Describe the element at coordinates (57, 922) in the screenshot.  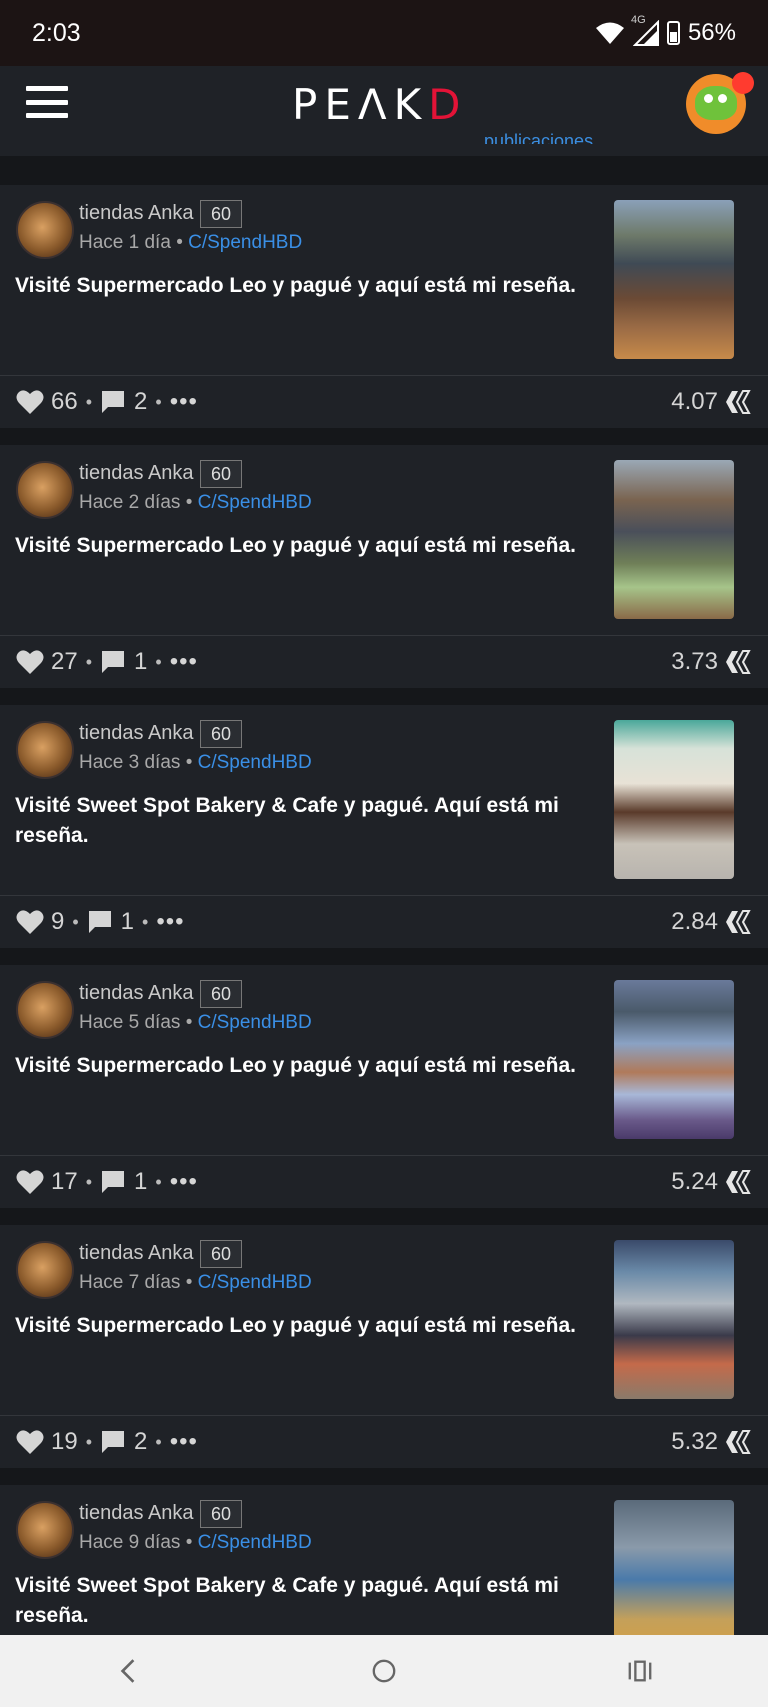
I see `like-count: 9` at that location.